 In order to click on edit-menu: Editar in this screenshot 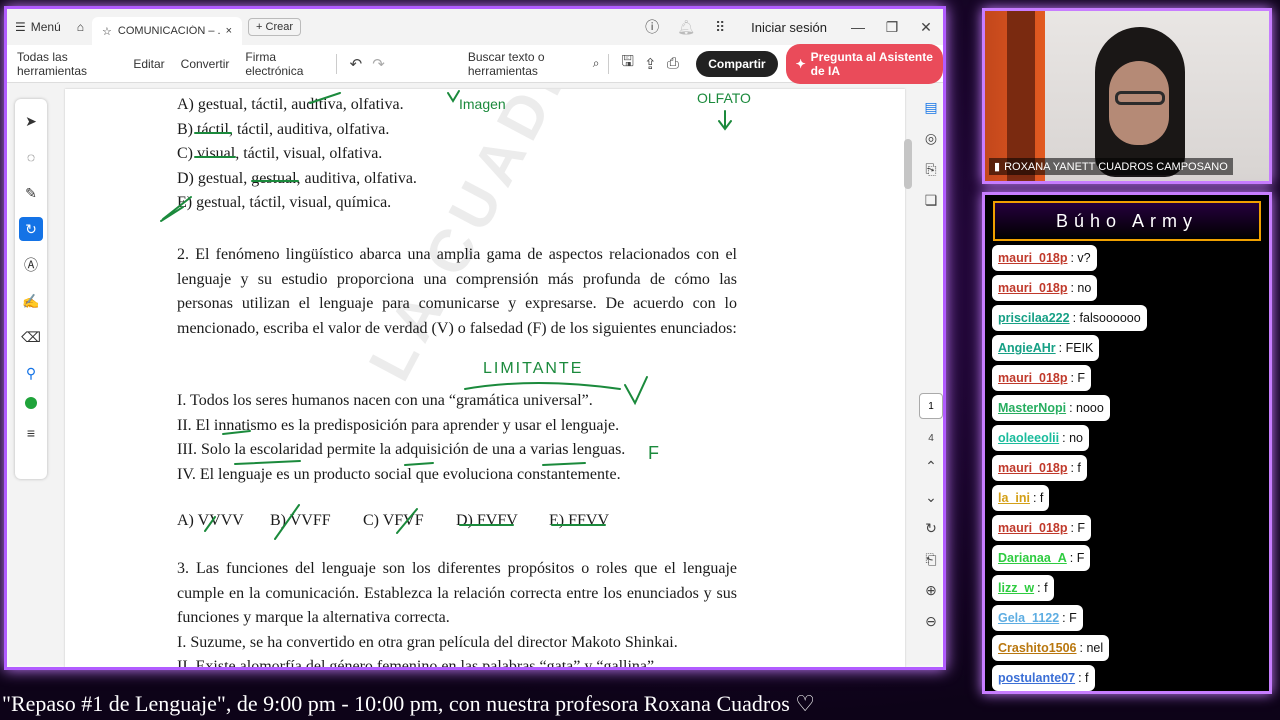, I will do `click(148, 64)`.